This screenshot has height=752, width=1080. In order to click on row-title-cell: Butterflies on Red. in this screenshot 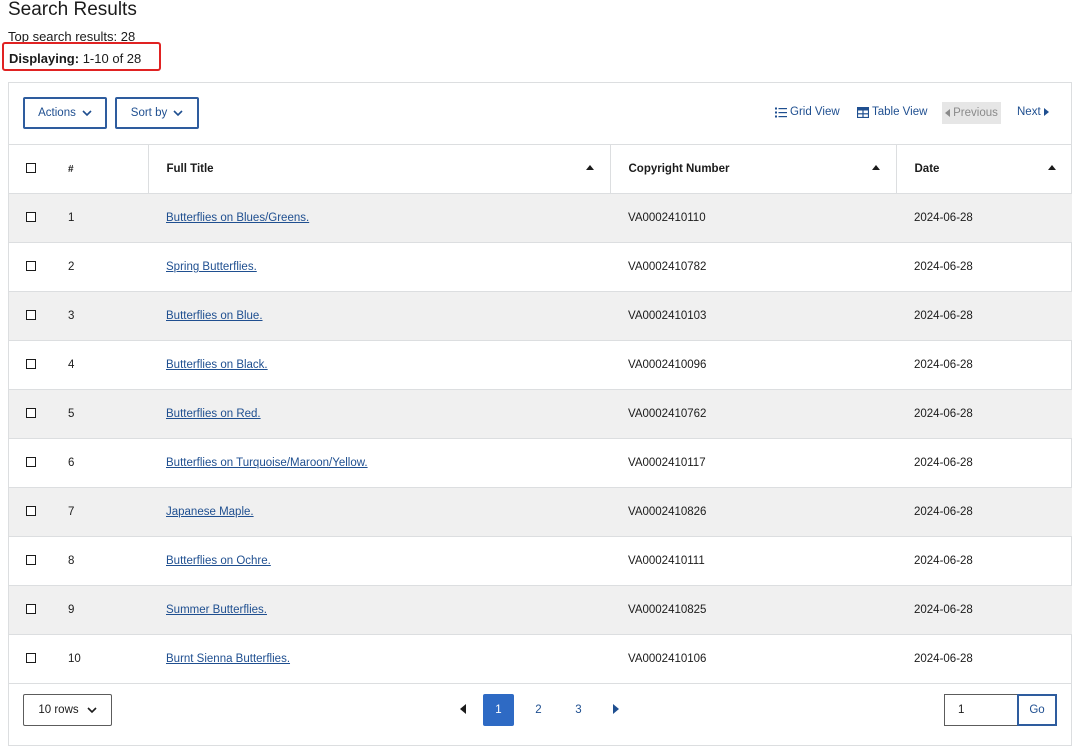, I will do `click(379, 414)`.